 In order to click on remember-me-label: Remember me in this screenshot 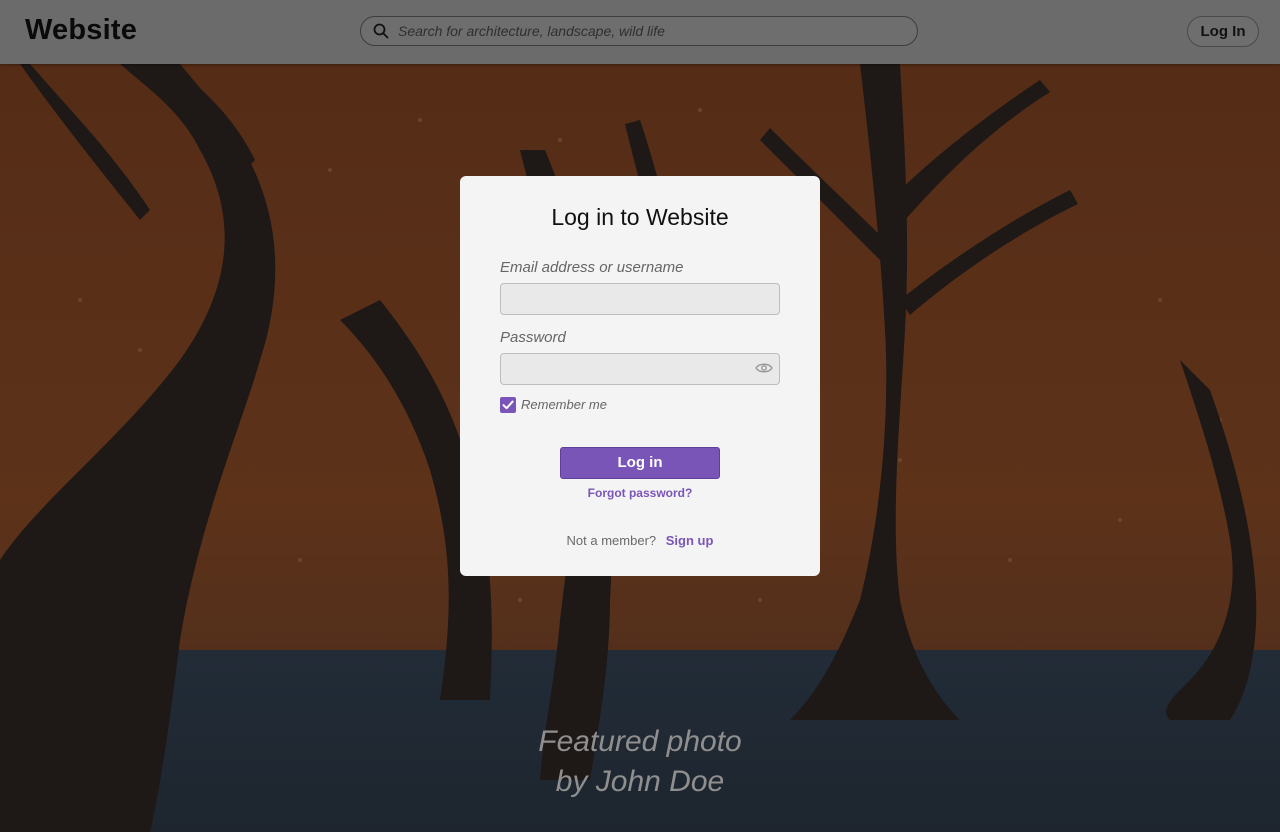, I will do `click(564, 404)`.